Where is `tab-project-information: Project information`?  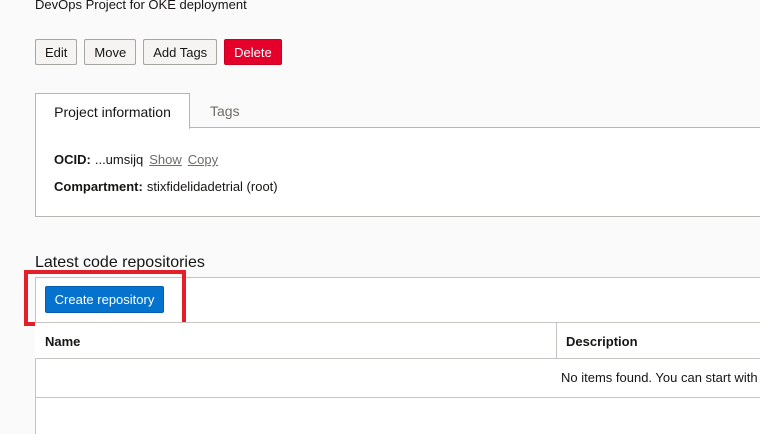 tab-project-information: Project information is located at coordinates (112, 111).